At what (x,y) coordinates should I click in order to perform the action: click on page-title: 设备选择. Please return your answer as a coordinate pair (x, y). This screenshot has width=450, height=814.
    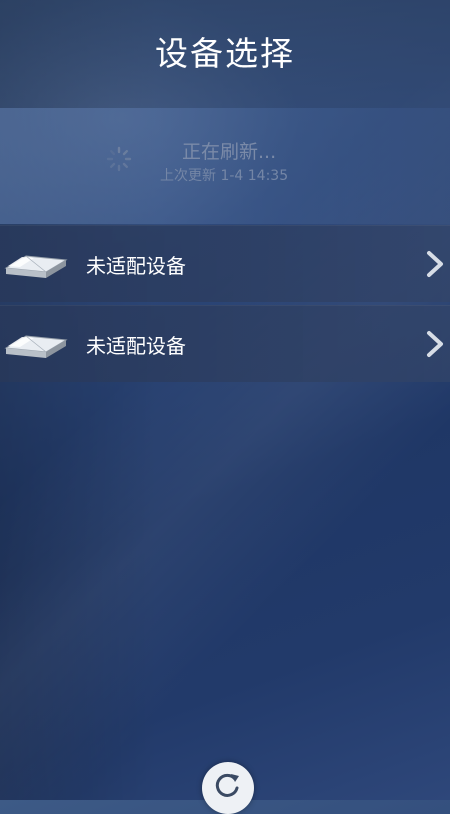
    Looking at the image, I should click on (225, 53).